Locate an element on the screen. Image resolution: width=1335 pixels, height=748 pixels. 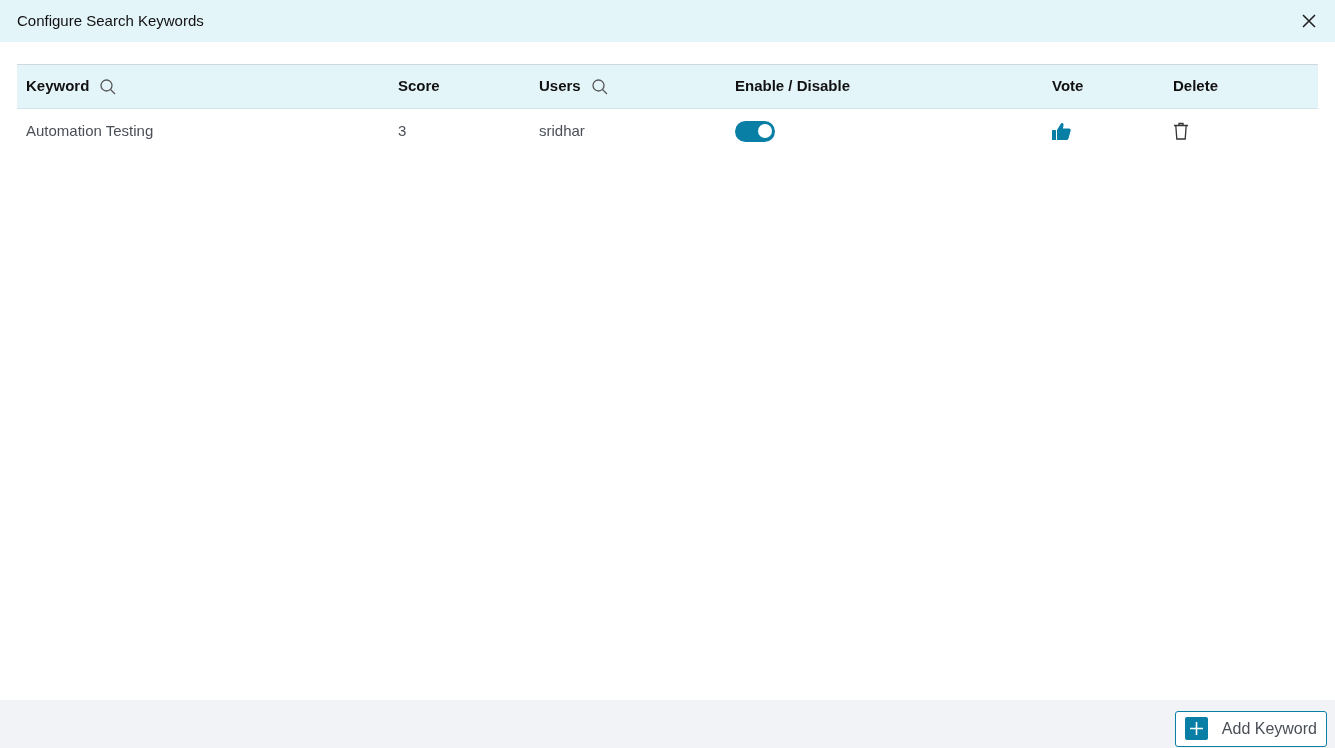
column-header: Keyword is located at coordinates (58, 86).